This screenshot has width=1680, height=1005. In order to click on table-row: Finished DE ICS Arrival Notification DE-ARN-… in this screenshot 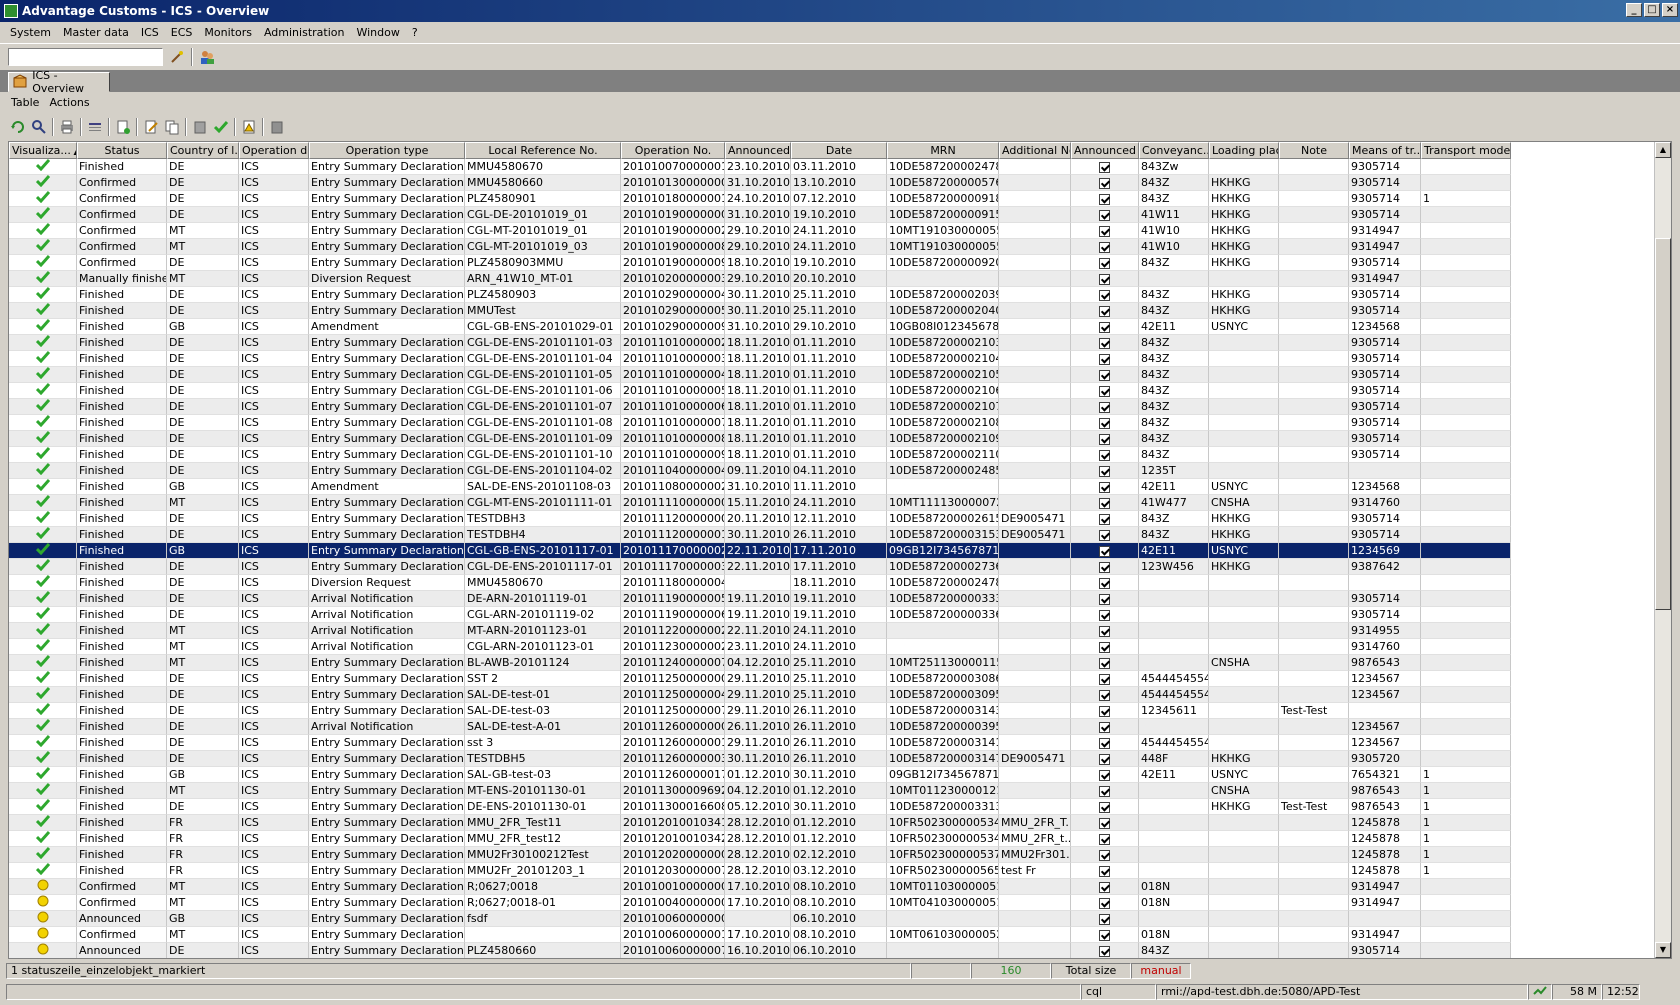, I will do `click(760, 599)`.